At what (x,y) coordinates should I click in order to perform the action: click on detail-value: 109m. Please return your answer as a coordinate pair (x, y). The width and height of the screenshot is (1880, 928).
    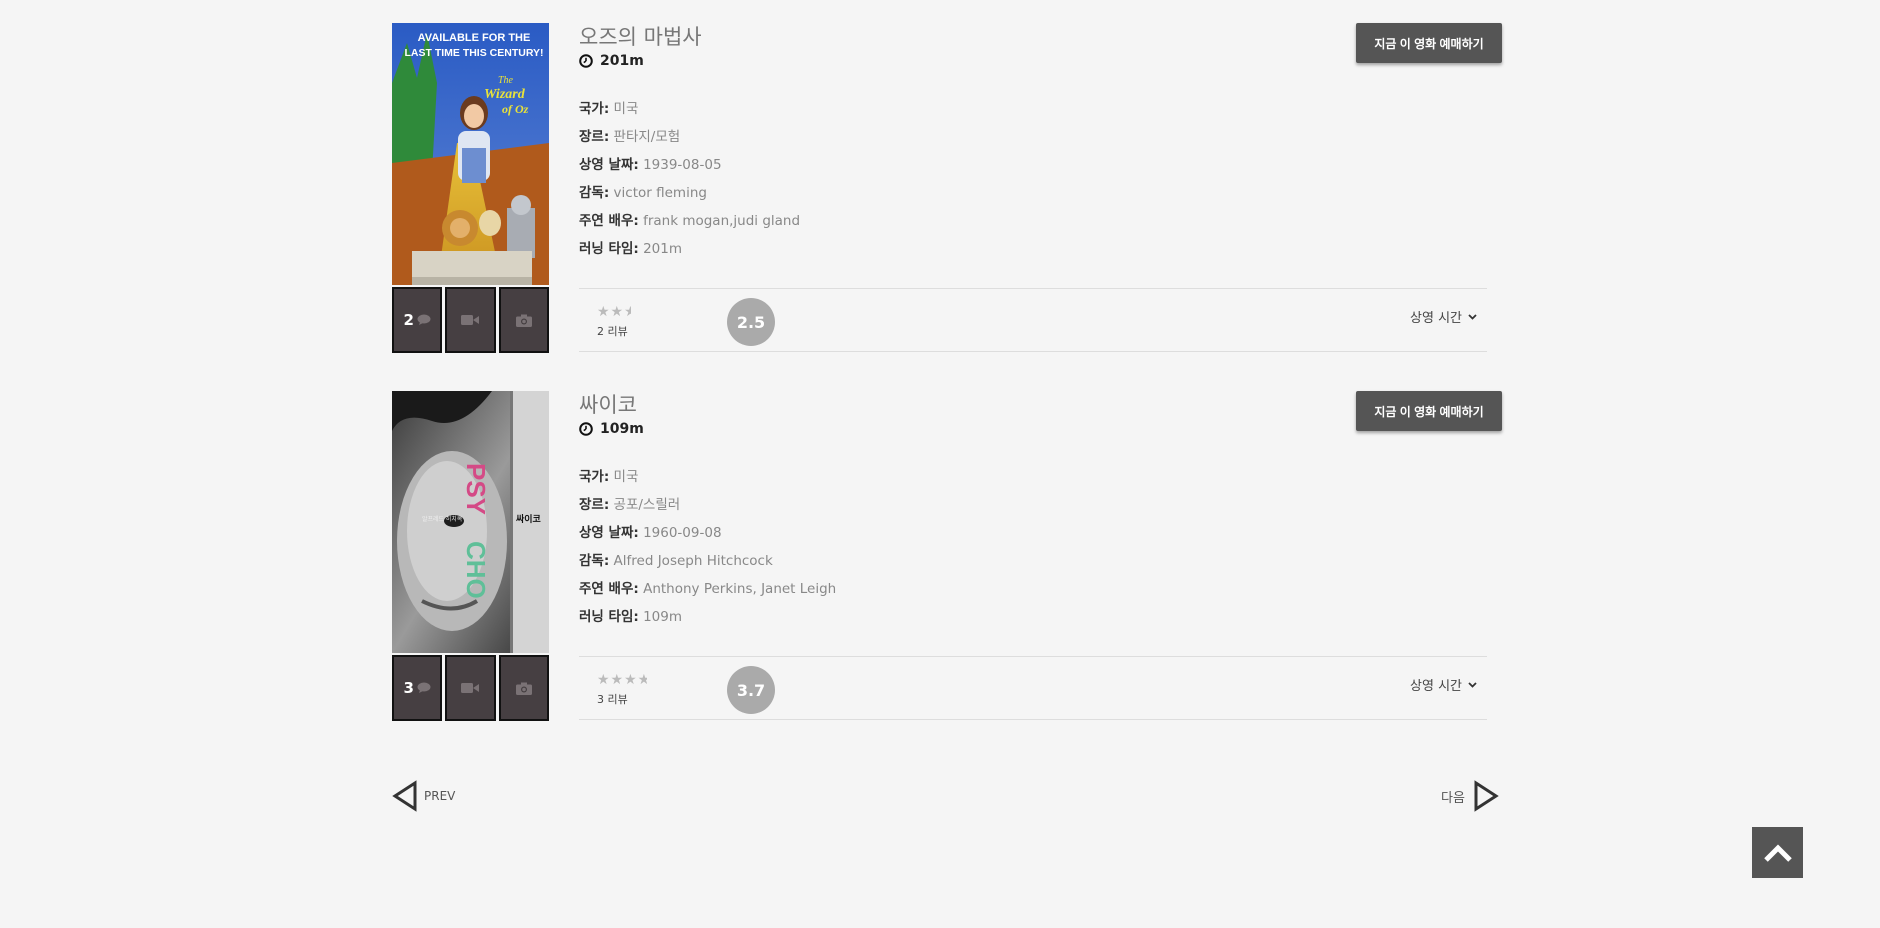
    Looking at the image, I should click on (662, 617).